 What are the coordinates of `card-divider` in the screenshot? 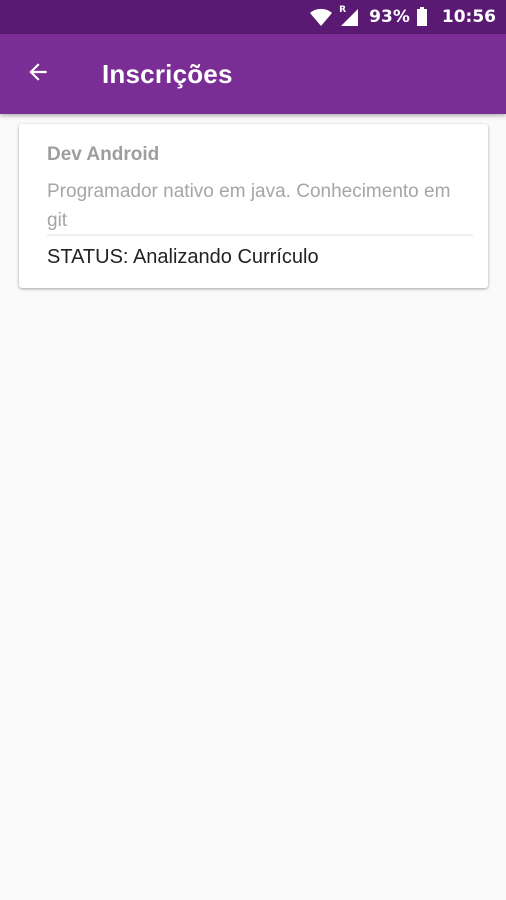 It's located at (260, 235).